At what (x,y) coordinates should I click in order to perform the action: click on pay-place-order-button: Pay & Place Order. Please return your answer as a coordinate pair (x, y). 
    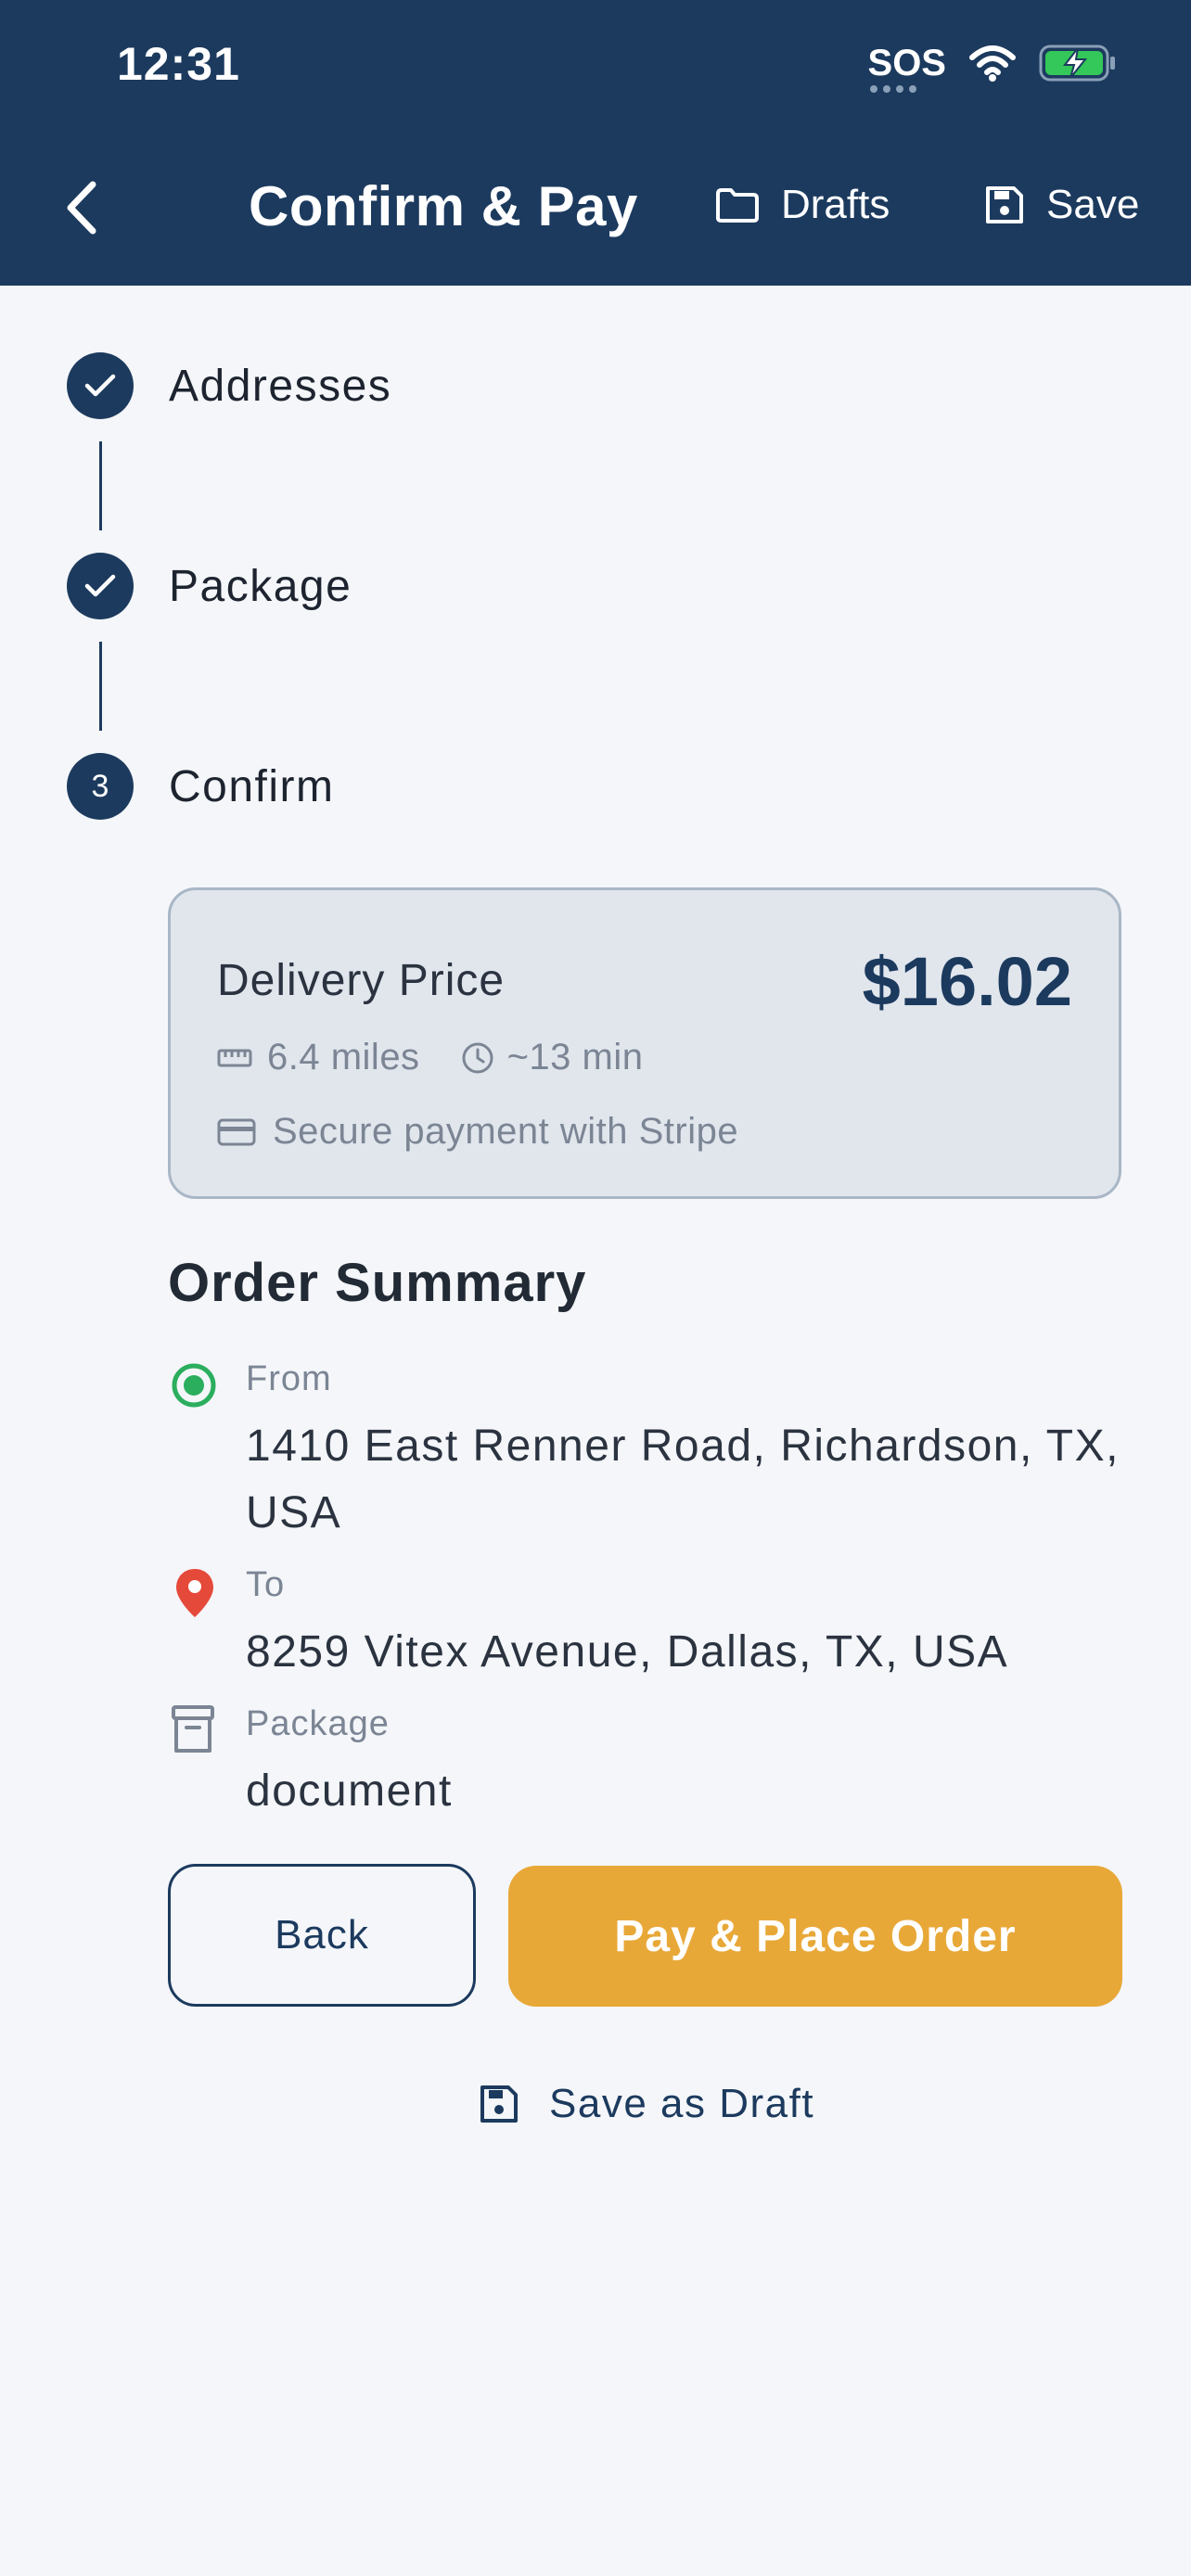
    Looking at the image, I should click on (815, 1937).